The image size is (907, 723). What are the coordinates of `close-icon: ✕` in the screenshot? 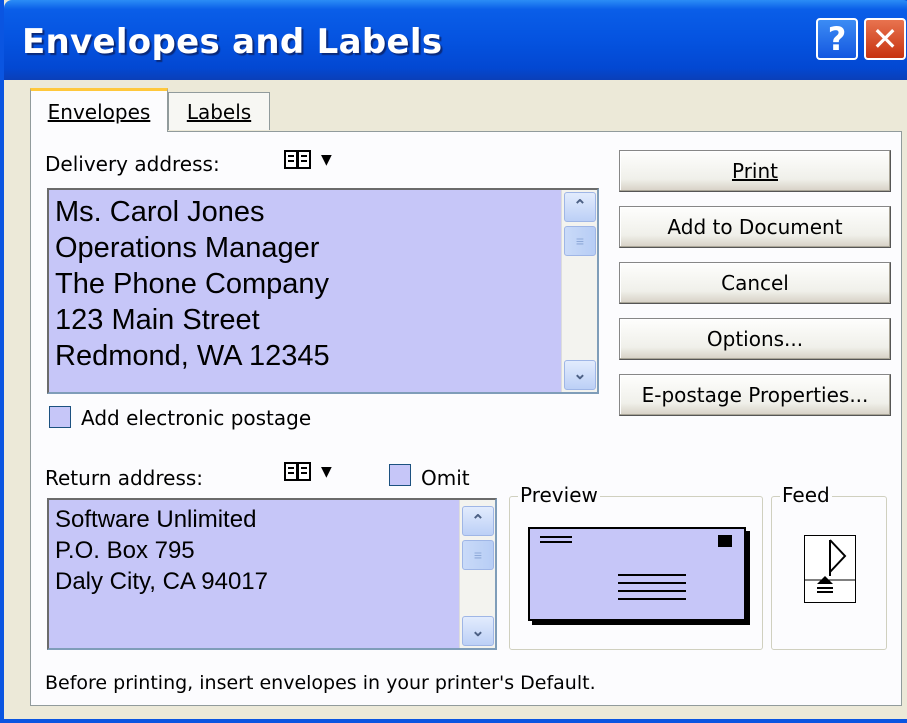 It's located at (885, 39).